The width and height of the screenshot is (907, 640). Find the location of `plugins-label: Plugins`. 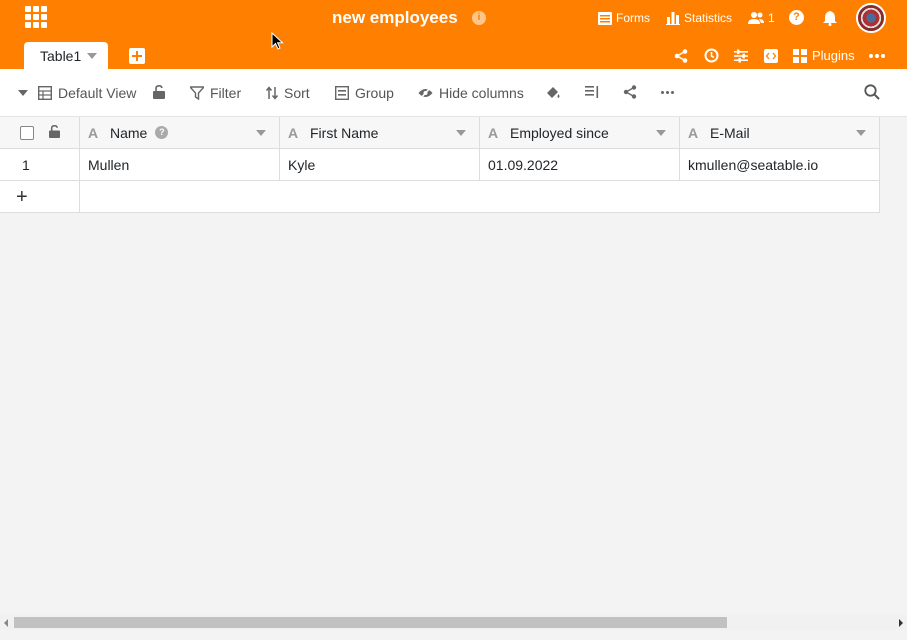

plugins-label: Plugins is located at coordinates (833, 55).